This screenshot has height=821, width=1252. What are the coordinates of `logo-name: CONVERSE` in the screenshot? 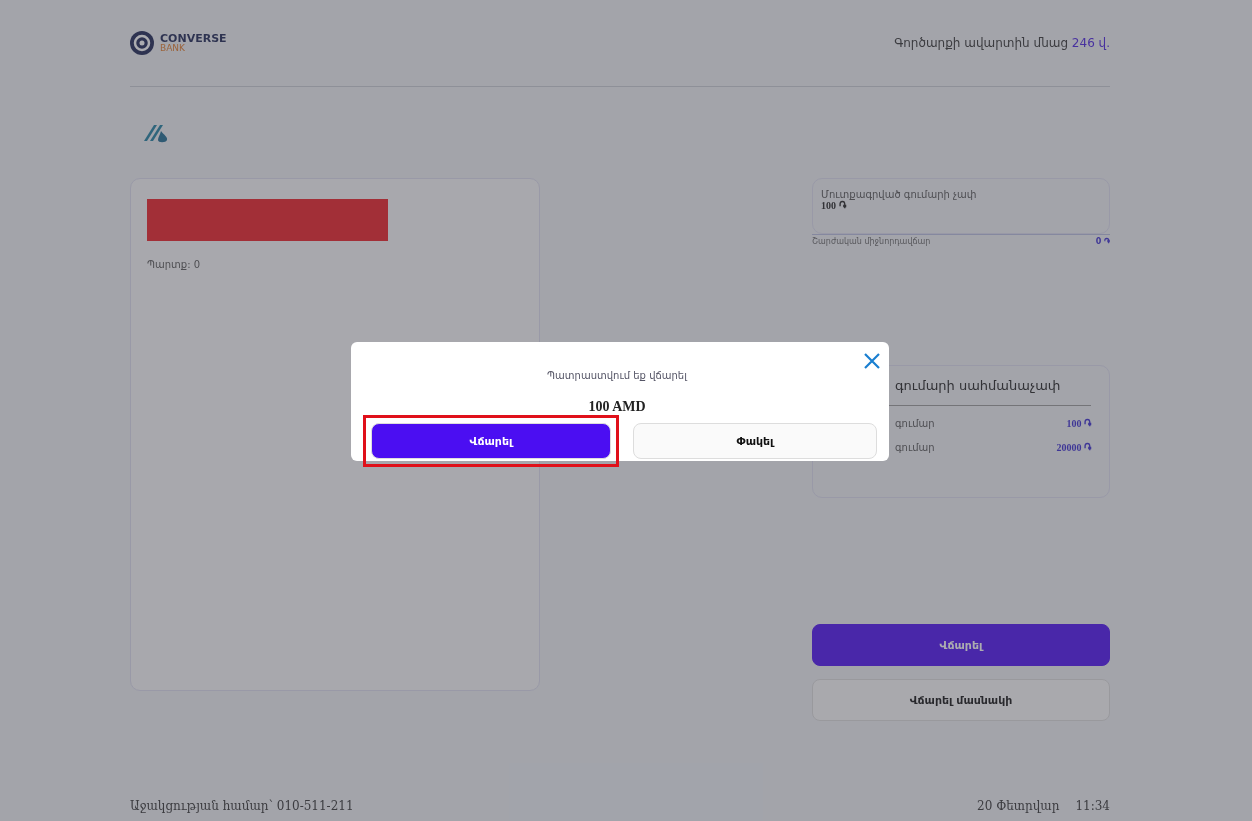 It's located at (193, 38).